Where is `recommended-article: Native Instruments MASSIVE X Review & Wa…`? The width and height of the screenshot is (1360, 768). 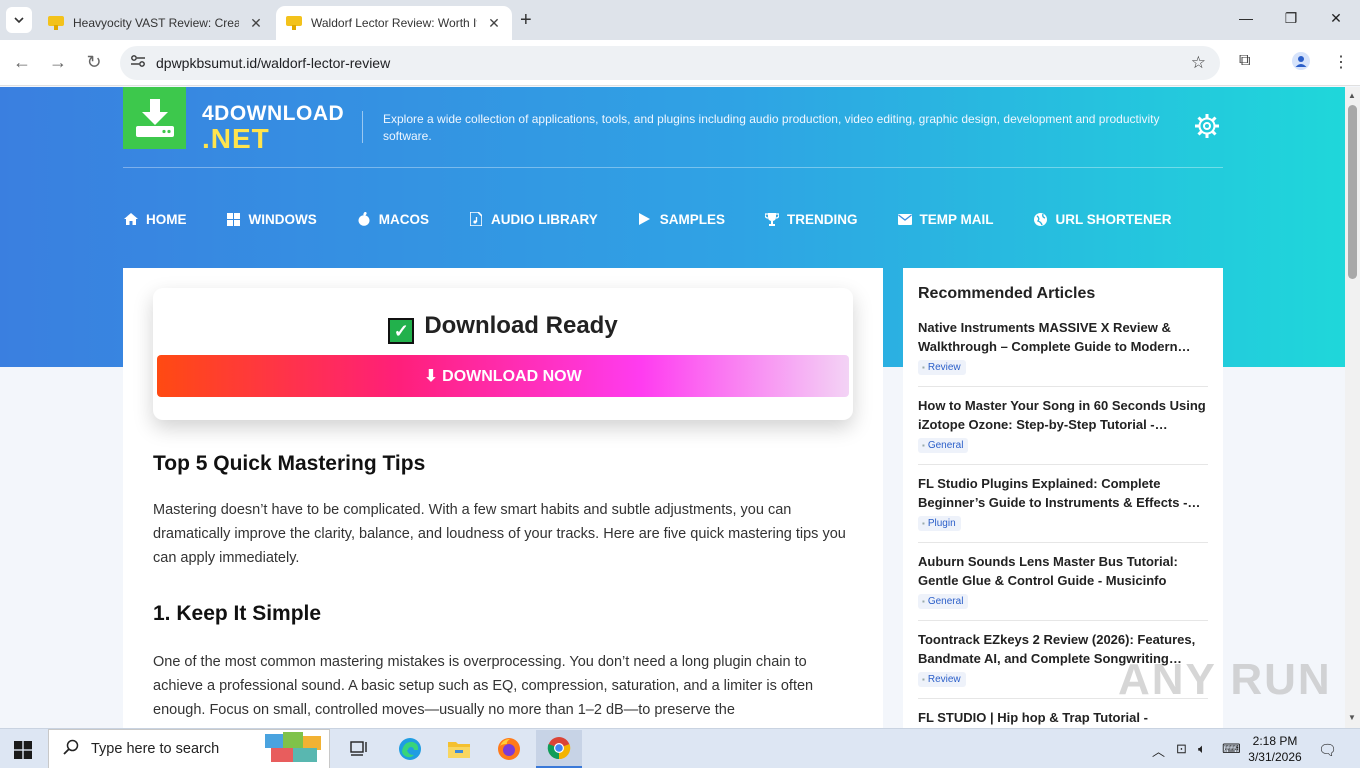
recommended-article: Native Instruments MASSIVE X Review & Wa… is located at coordinates (1063, 353).